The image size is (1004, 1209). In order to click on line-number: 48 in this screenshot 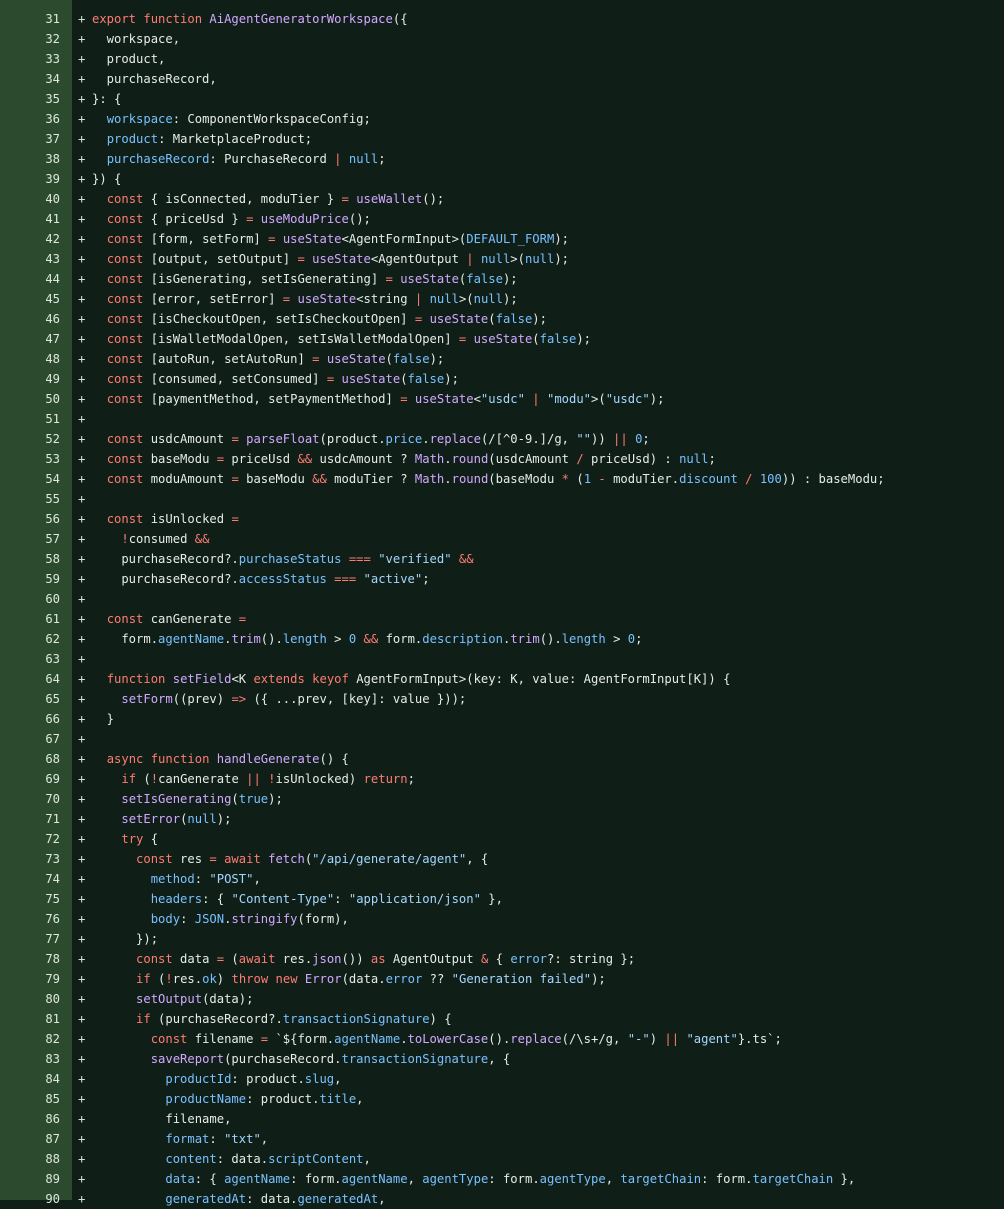, I will do `click(30, 359)`.